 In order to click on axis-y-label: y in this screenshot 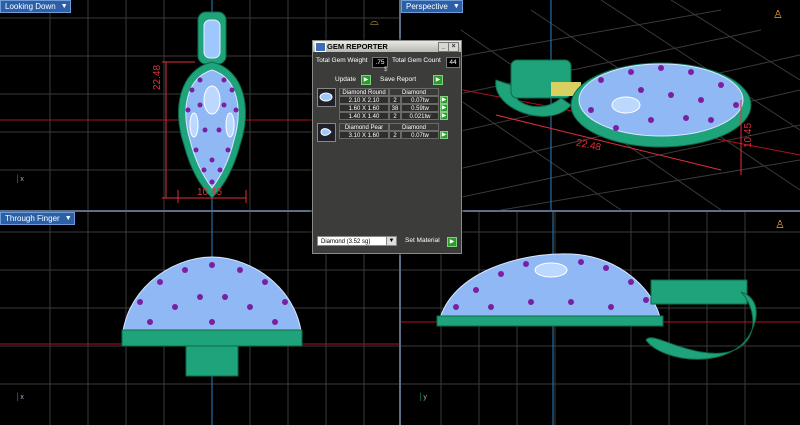, I will do `click(425, 397)`.